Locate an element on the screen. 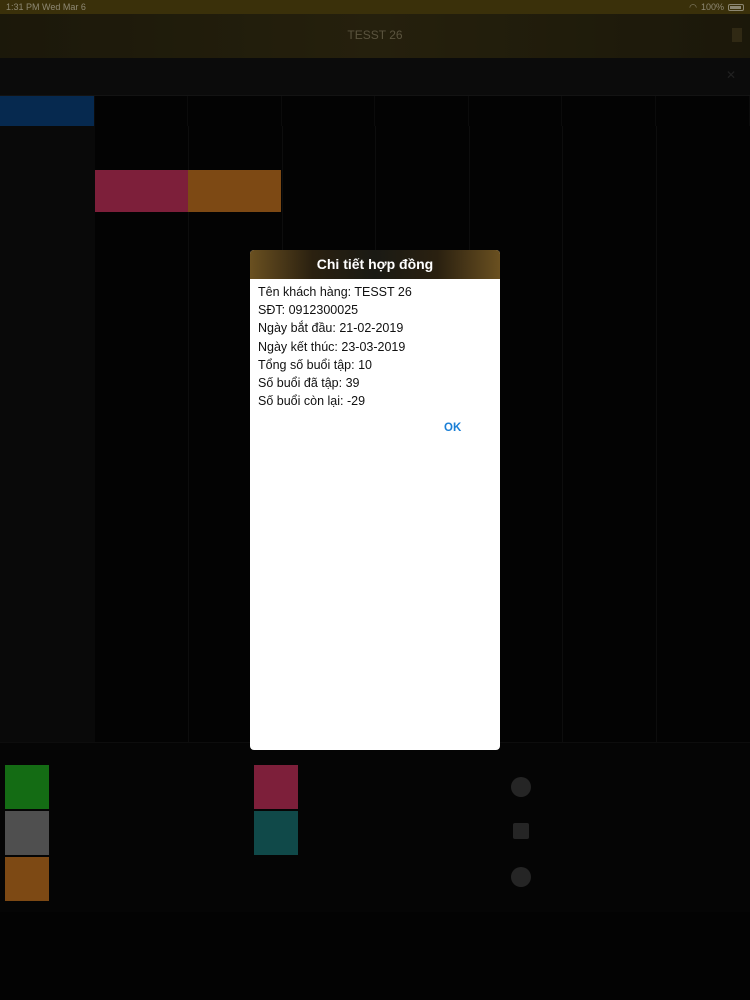 This screenshot has height=1000, width=750. ok-button: OK is located at coordinates (452, 428).